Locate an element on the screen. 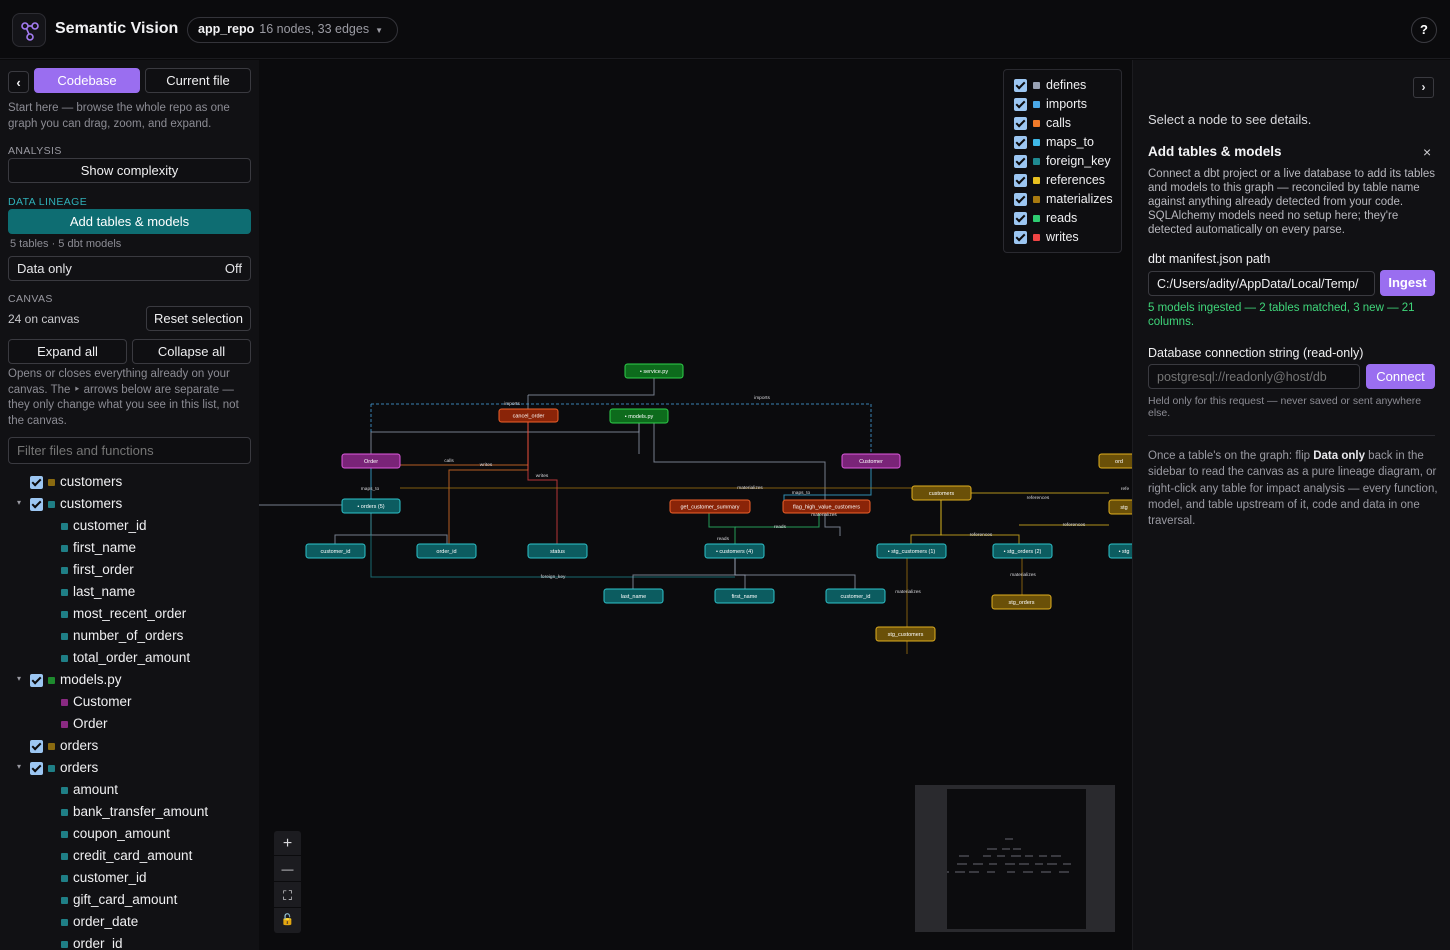 Image resolution: width=1450 pixels, height=950 pixels. legend-label: reads is located at coordinates (1062, 218).